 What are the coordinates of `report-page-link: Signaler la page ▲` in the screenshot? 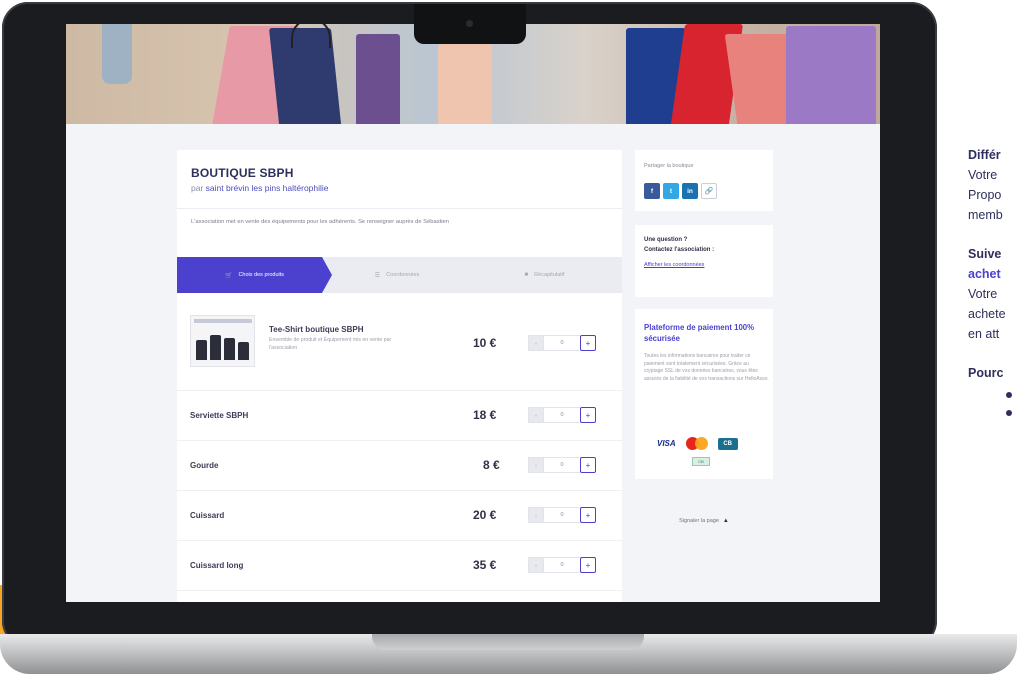 It's located at (704, 521).